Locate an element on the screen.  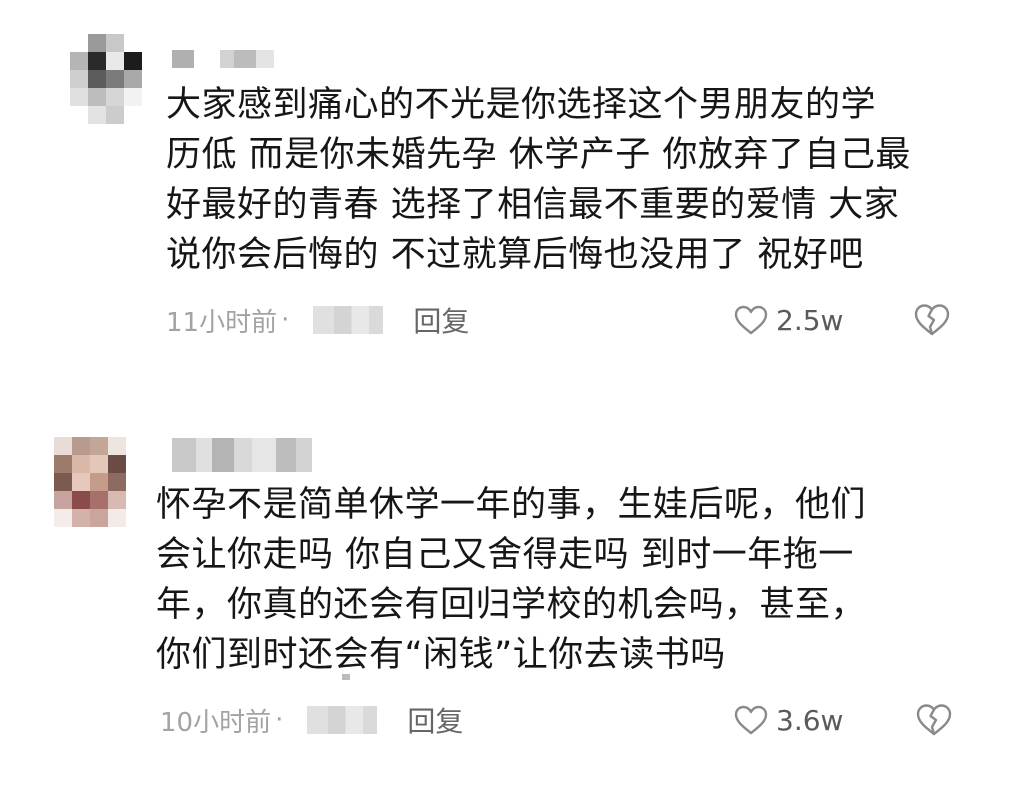
timestamp: 11小时前 is located at coordinates (222, 322).